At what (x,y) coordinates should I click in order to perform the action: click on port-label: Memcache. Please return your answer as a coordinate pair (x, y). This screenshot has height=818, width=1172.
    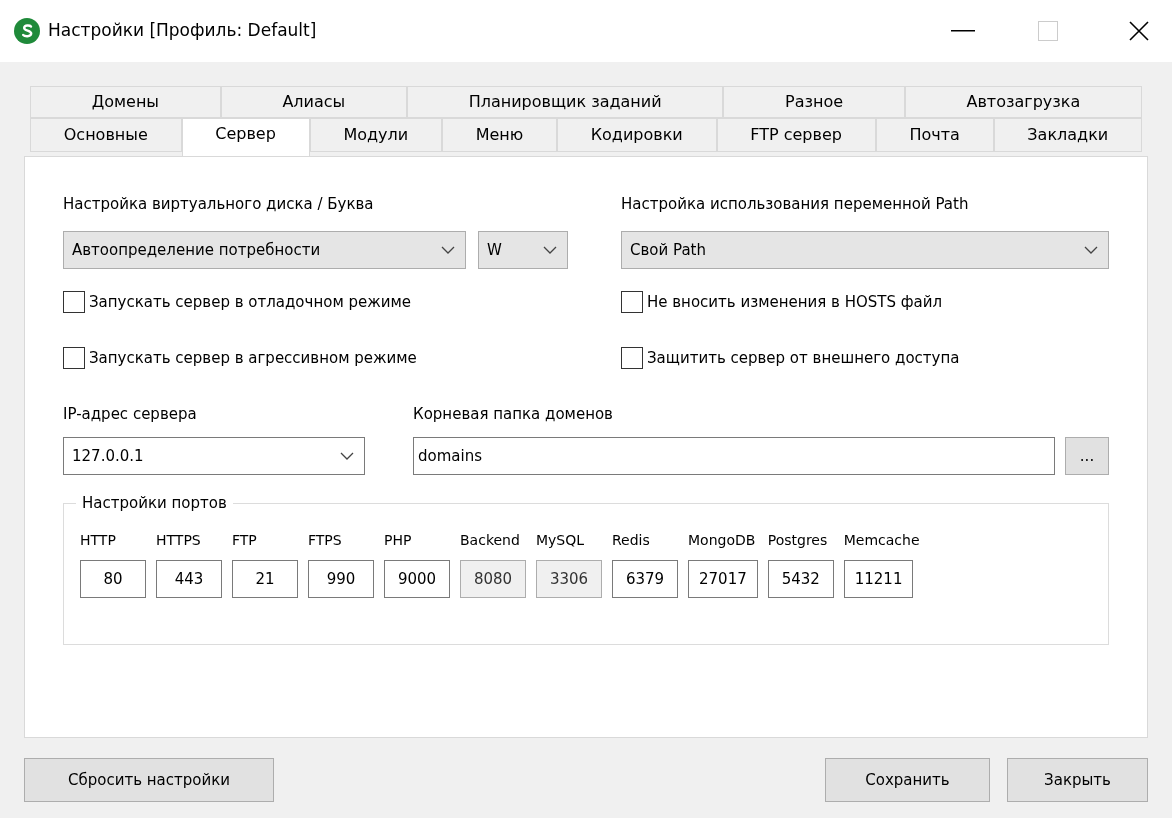
    Looking at the image, I should click on (881, 540).